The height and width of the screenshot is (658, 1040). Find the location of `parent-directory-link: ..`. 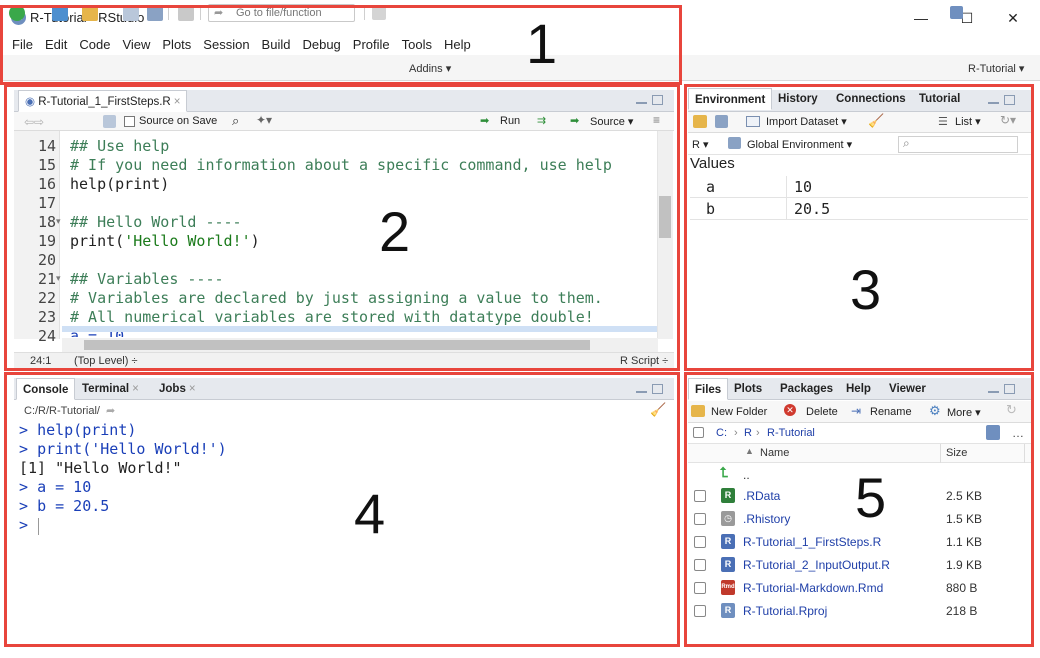

parent-directory-link: .. is located at coordinates (746, 475).